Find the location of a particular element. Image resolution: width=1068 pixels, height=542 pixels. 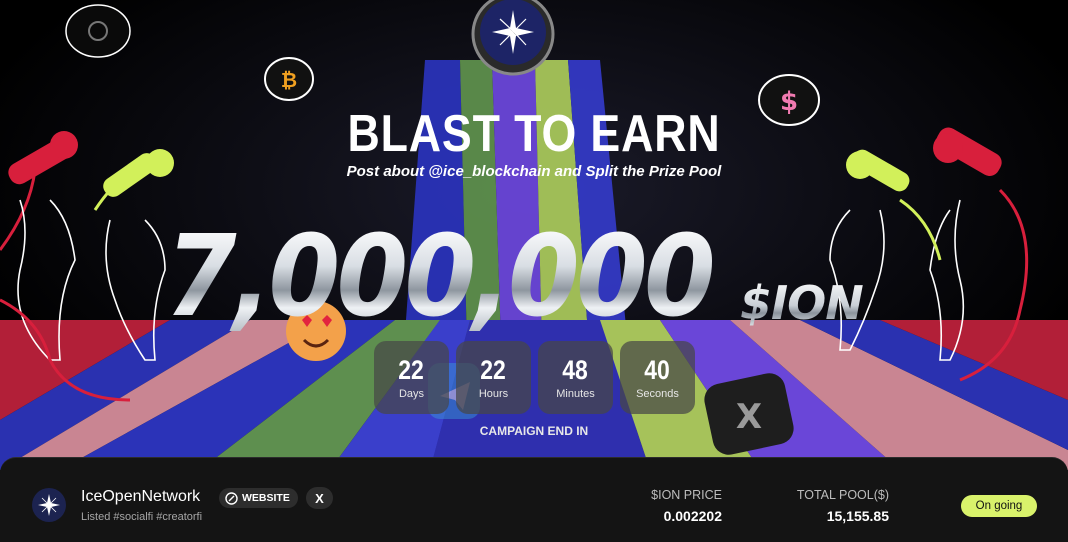

countdown-label: Hours is located at coordinates (493, 394).